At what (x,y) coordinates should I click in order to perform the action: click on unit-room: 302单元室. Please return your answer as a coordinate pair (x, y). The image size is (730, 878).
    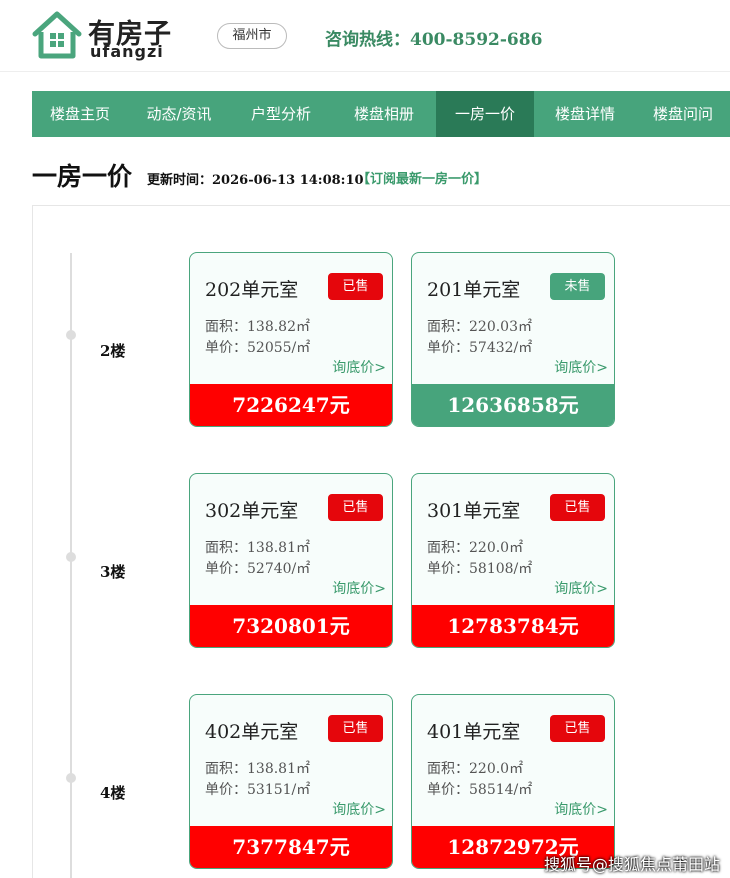
    Looking at the image, I should click on (252, 511).